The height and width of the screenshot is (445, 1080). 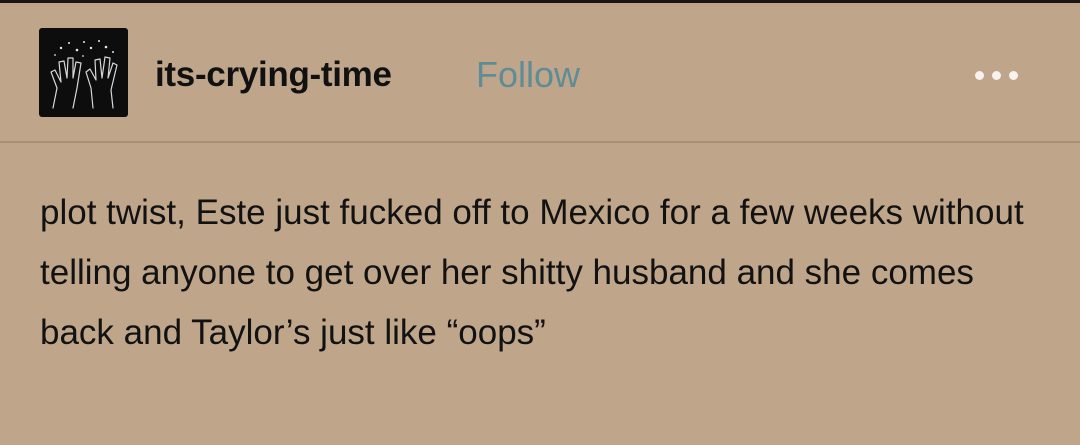 I want to click on avatar, so click(x=83, y=72).